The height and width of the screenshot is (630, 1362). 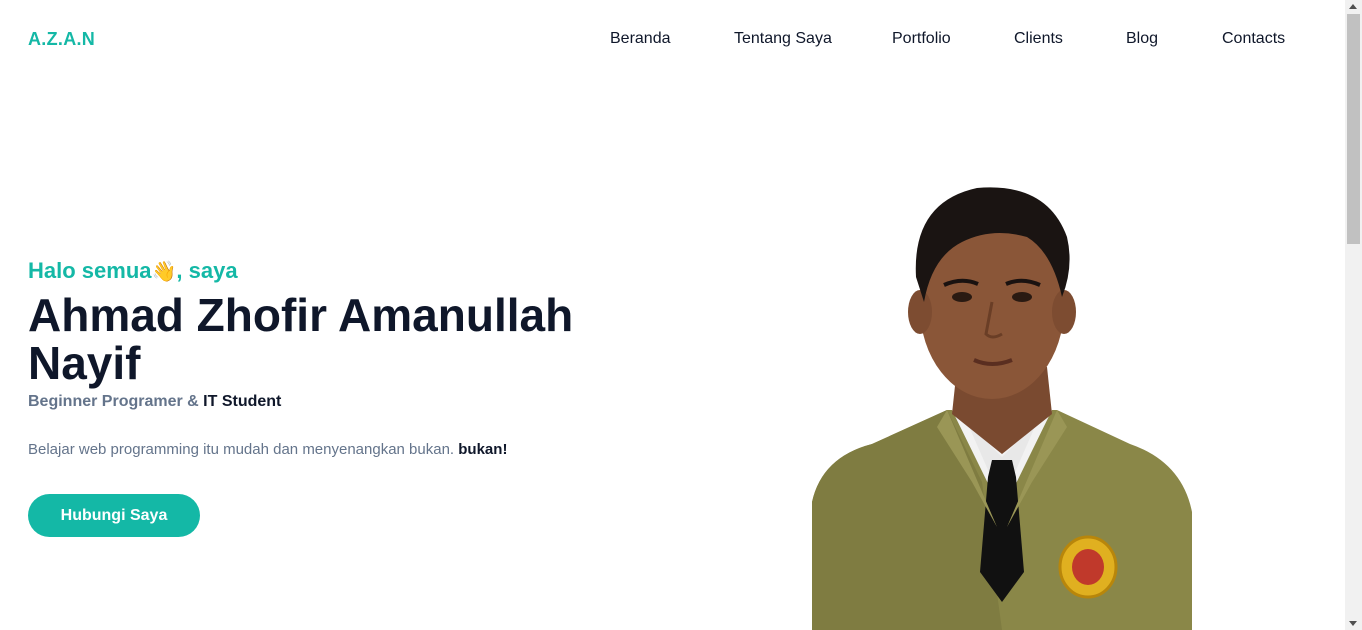 What do you see at coordinates (1253, 39) in the screenshot?
I see `nav-item-contacts: Contacts` at bounding box center [1253, 39].